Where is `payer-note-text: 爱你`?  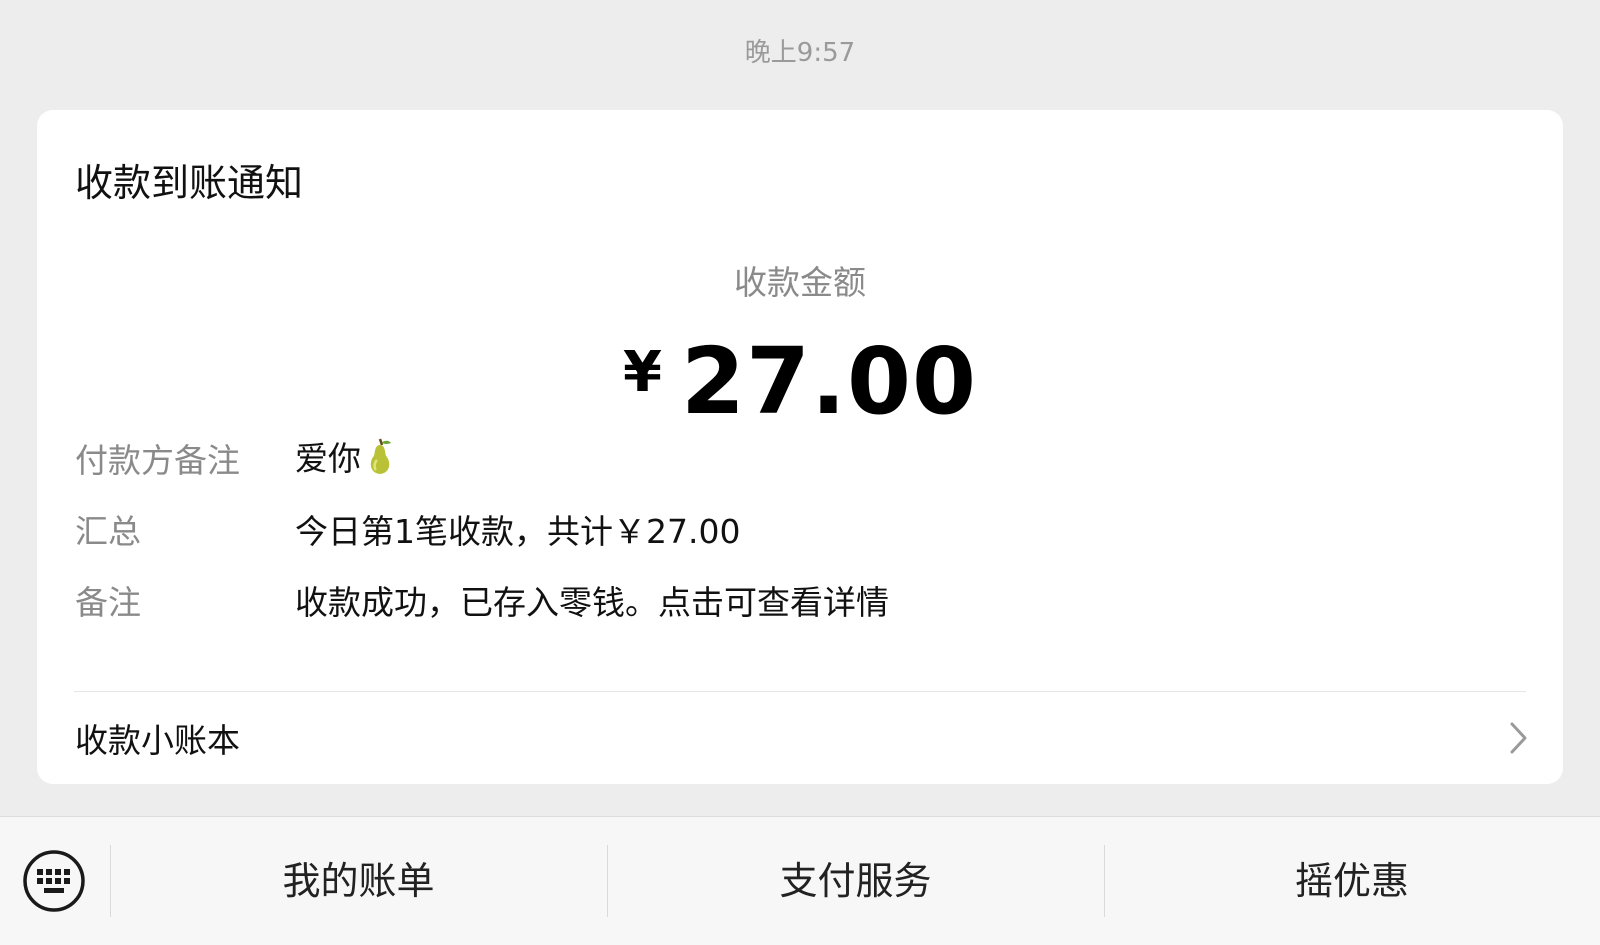 payer-note-text: 爱你 is located at coordinates (328, 458).